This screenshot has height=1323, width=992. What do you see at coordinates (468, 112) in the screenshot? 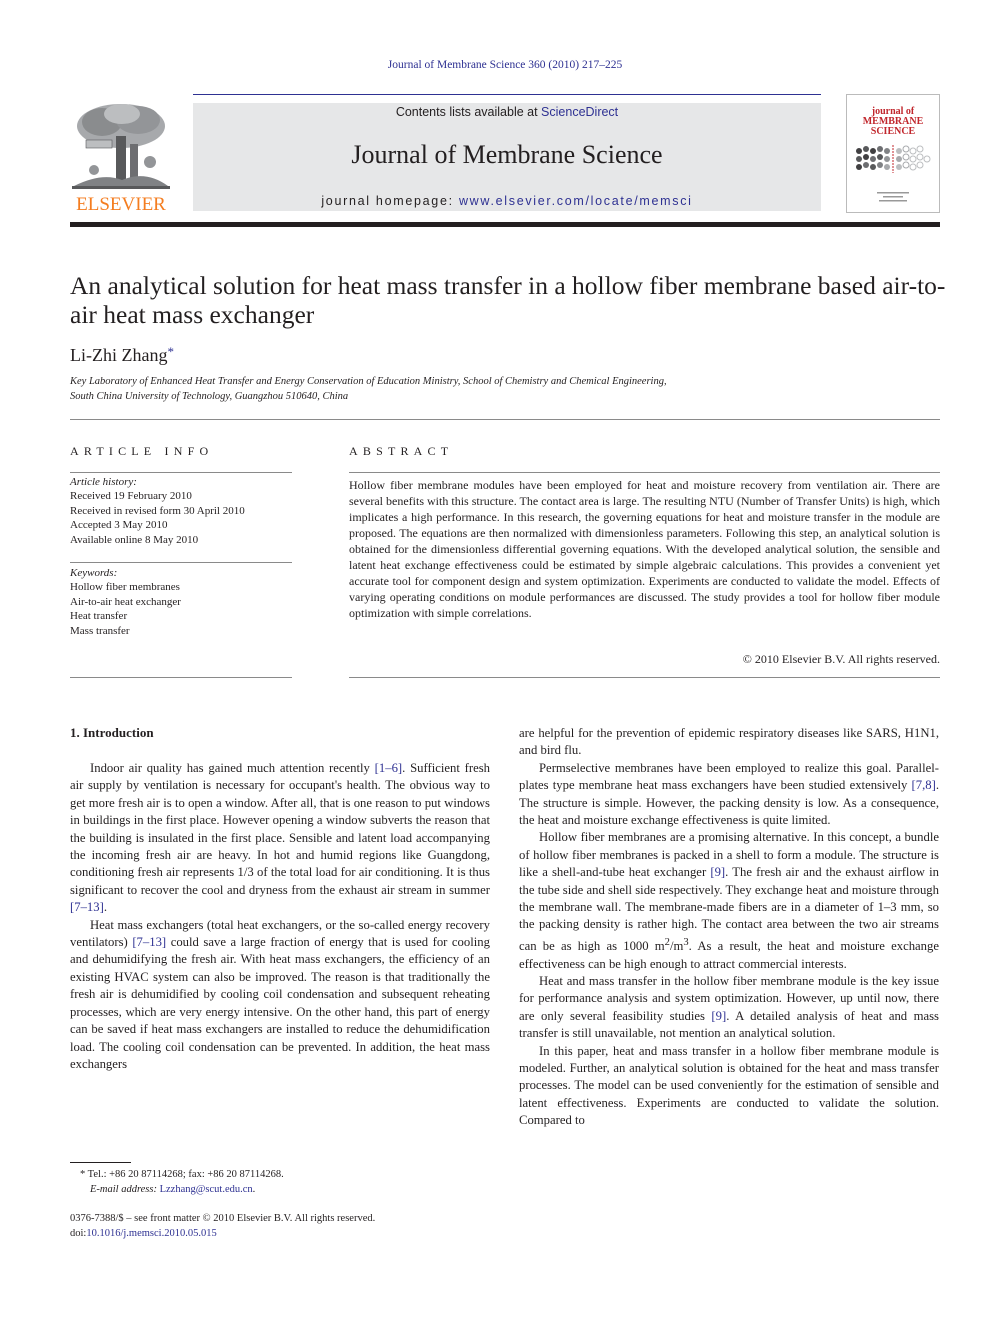
I see `contents-prefix: Contents lists available at` at bounding box center [468, 112].